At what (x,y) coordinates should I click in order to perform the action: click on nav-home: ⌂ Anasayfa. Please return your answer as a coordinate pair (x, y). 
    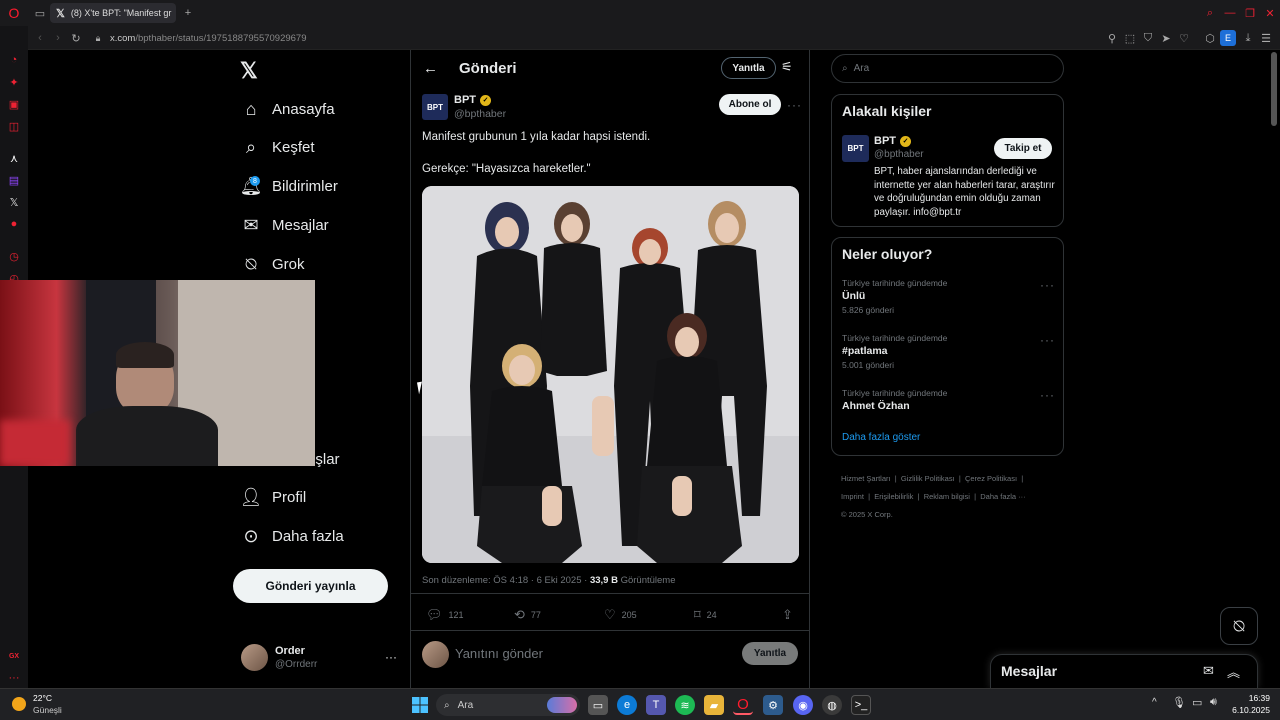
    Looking at the image, I should click on (287, 109).